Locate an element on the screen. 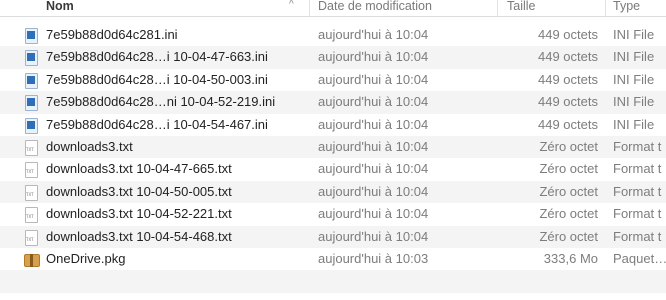  file-name: OneDrive.pkg is located at coordinates (86, 258).